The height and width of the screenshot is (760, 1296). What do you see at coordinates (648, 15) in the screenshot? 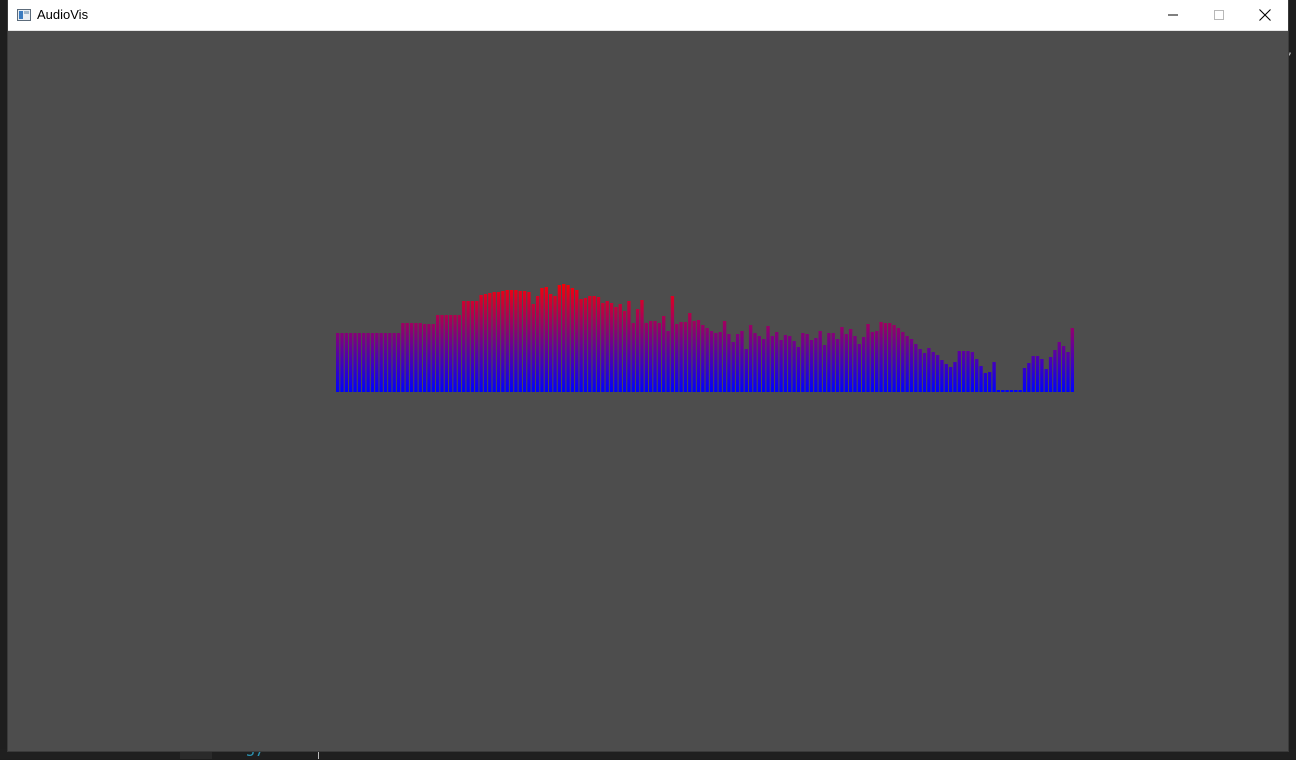
I see `title-bar: AudioVis` at bounding box center [648, 15].